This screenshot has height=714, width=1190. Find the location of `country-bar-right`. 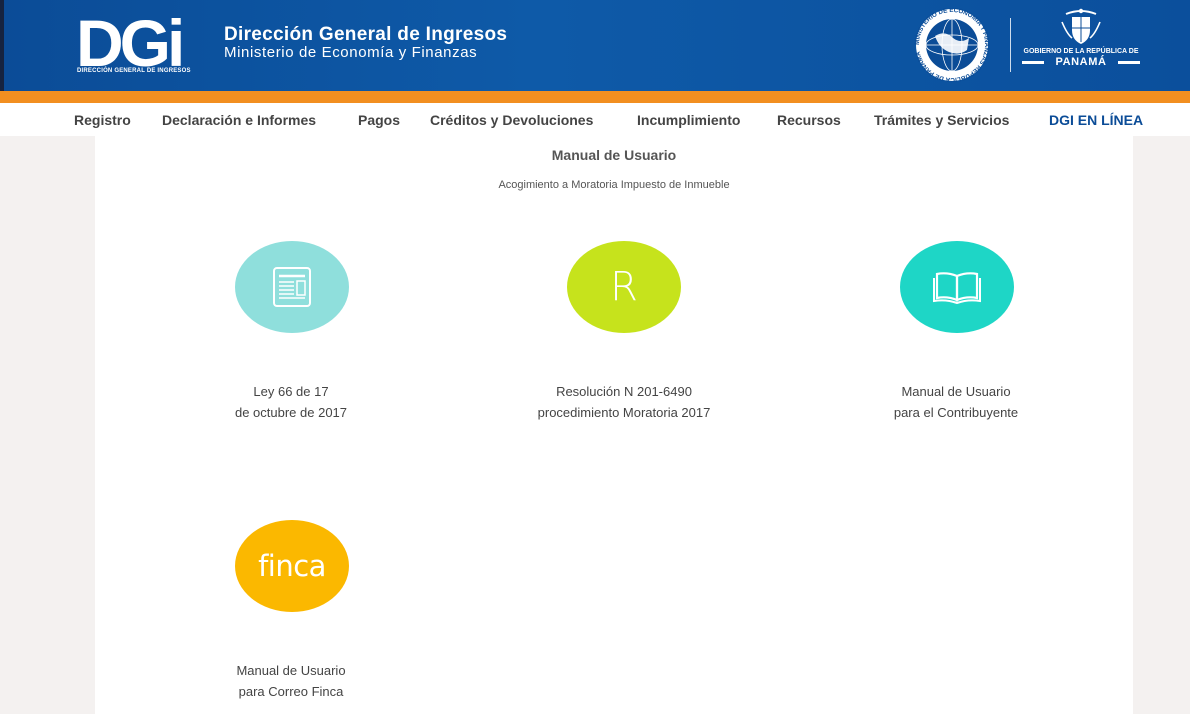

country-bar-right is located at coordinates (1129, 62).